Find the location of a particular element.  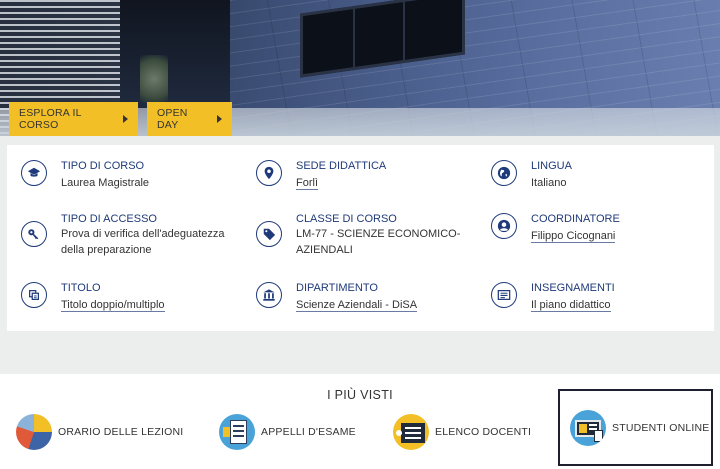

list-card-icon is located at coordinates (504, 295).